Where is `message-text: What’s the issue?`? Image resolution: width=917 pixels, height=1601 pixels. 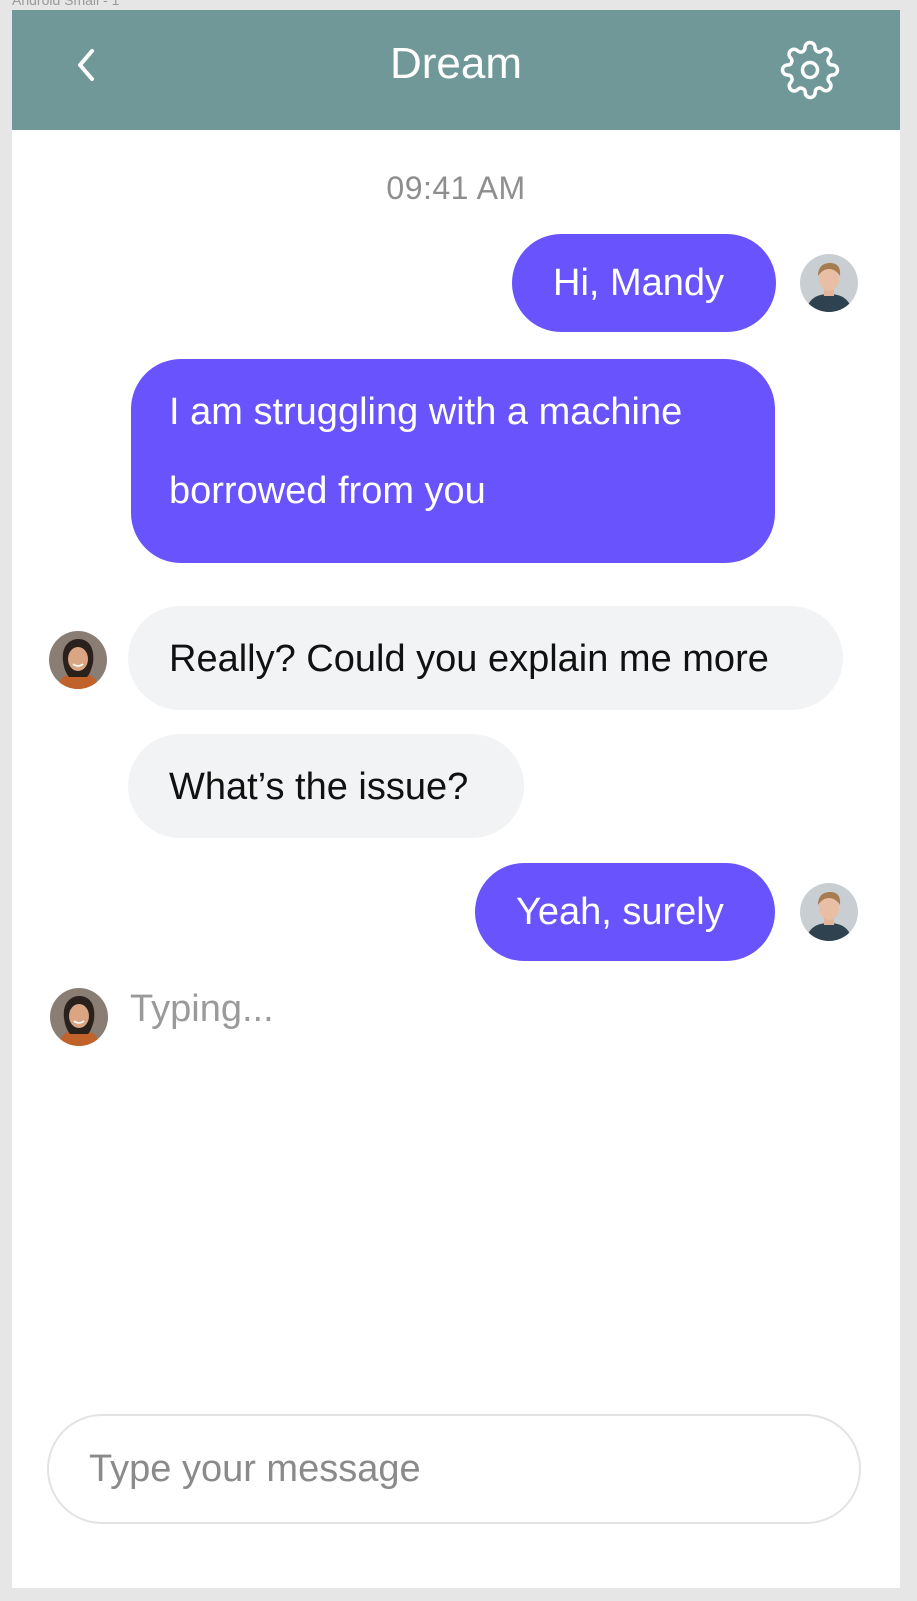 message-text: What’s the issue? is located at coordinates (319, 787).